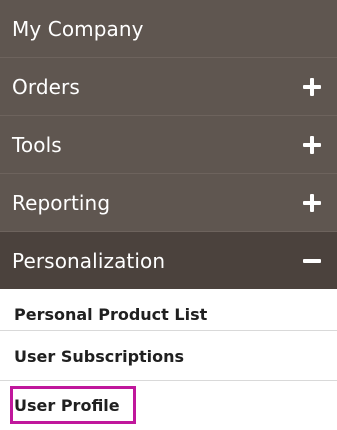  I want to click on menu-item-personalization: Personalization, so click(168, 260).